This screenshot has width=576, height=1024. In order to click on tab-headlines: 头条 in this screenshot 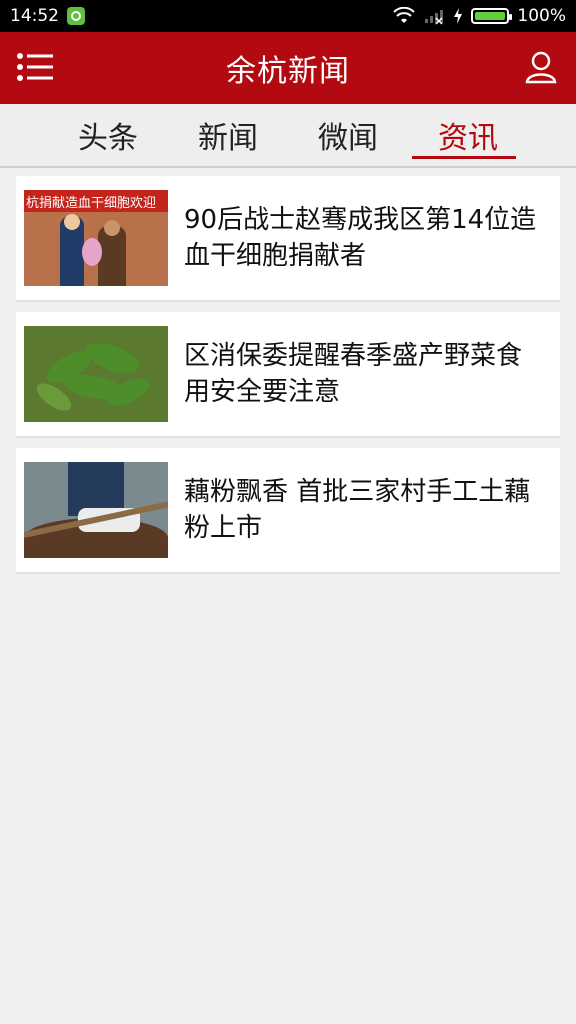, I will do `click(108, 135)`.